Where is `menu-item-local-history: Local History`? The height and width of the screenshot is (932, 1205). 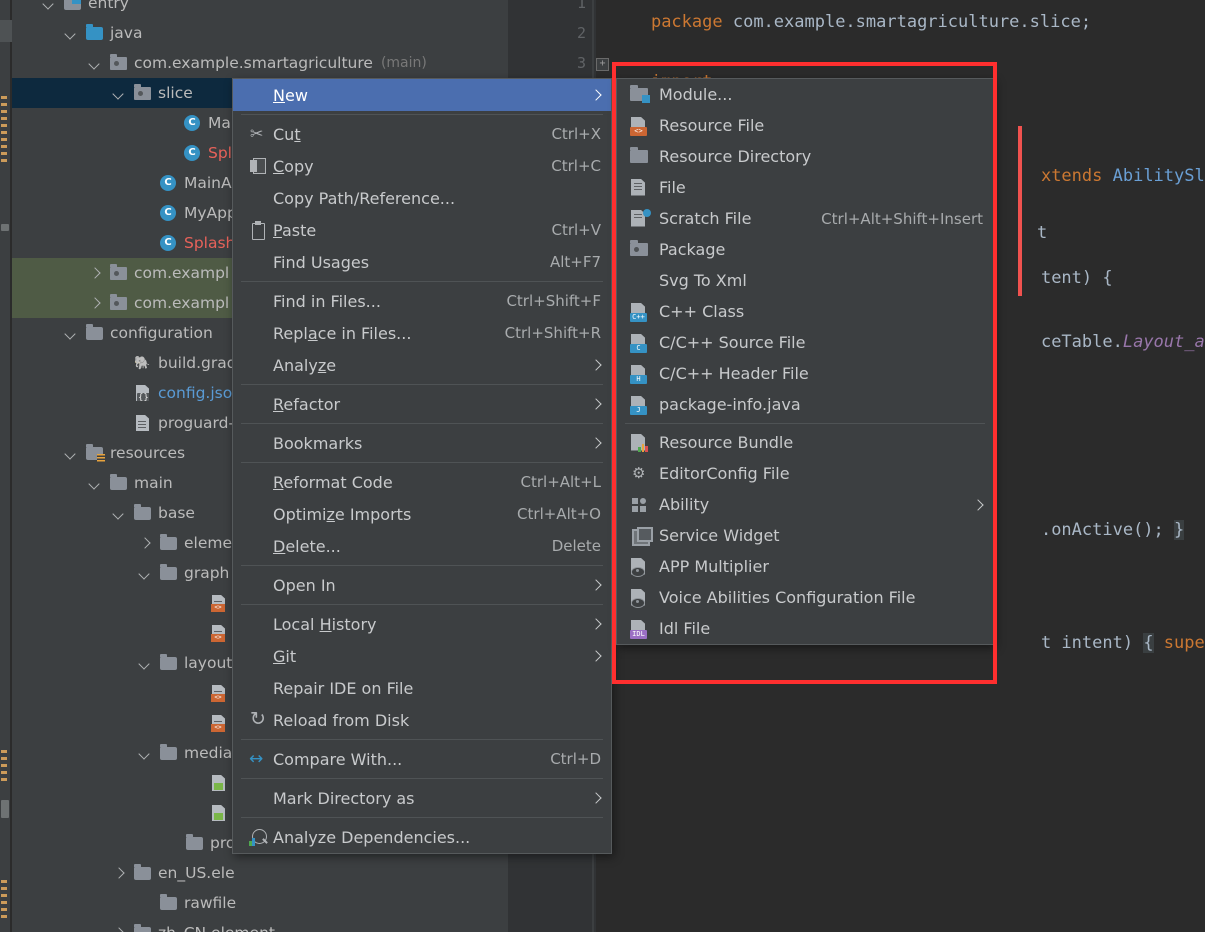 menu-item-local-history: Local History is located at coordinates (422, 624).